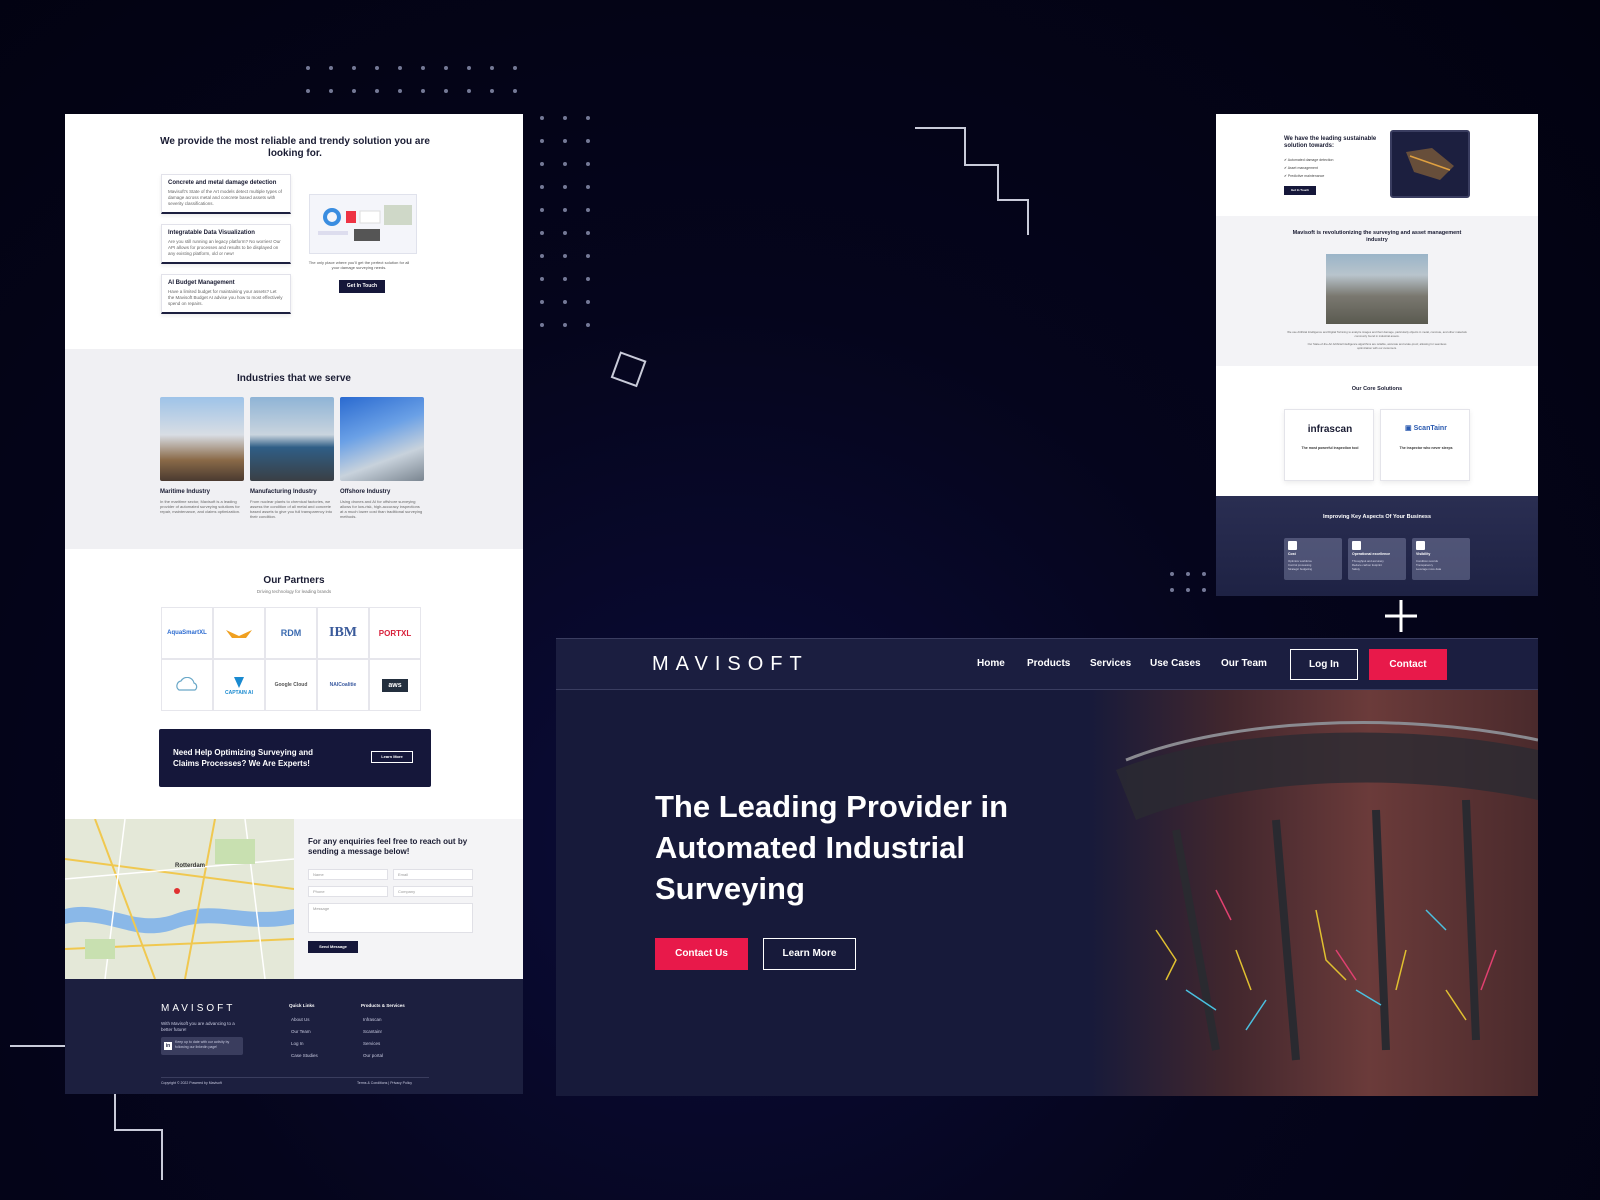 The image size is (1600, 1200). Describe the element at coordinates (304, 1055) in the screenshot. I see `footer-link-cases: Case Studies` at that location.